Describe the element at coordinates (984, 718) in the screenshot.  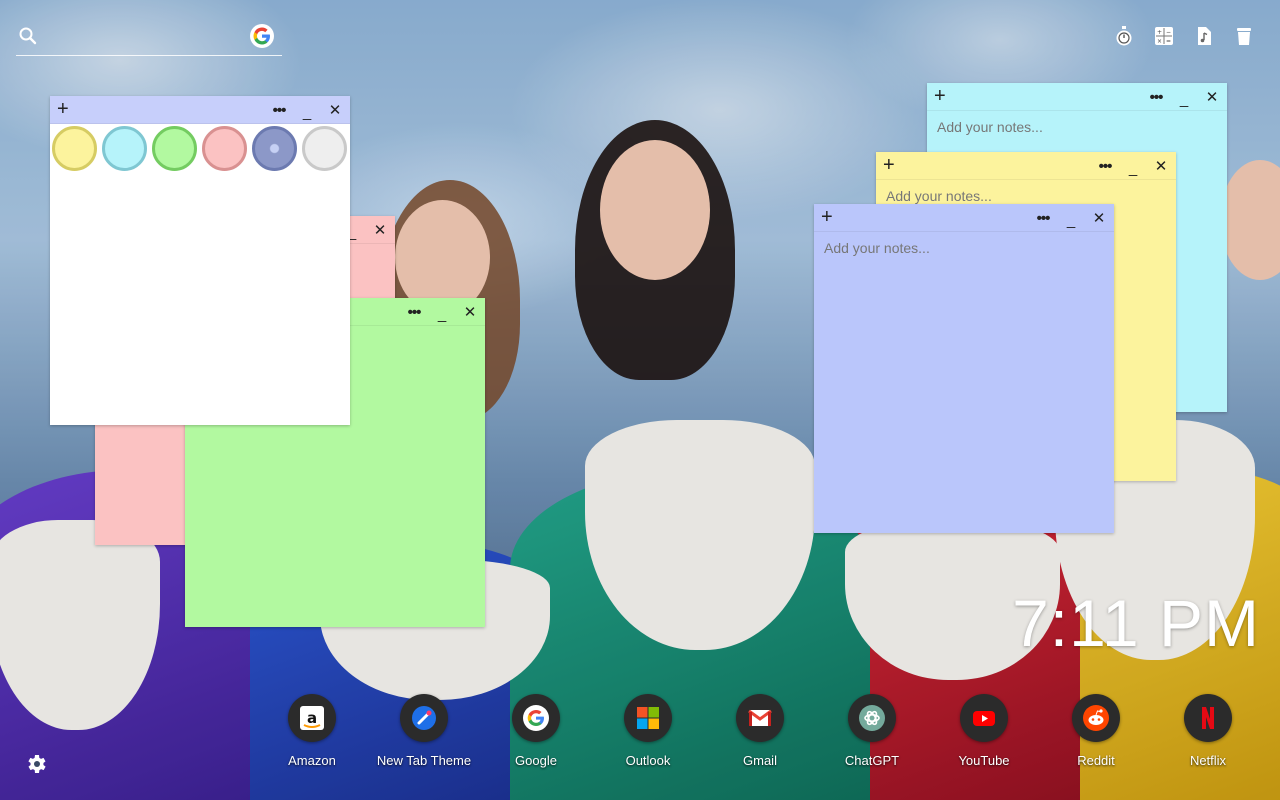
I see `youtube-icon` at that location.